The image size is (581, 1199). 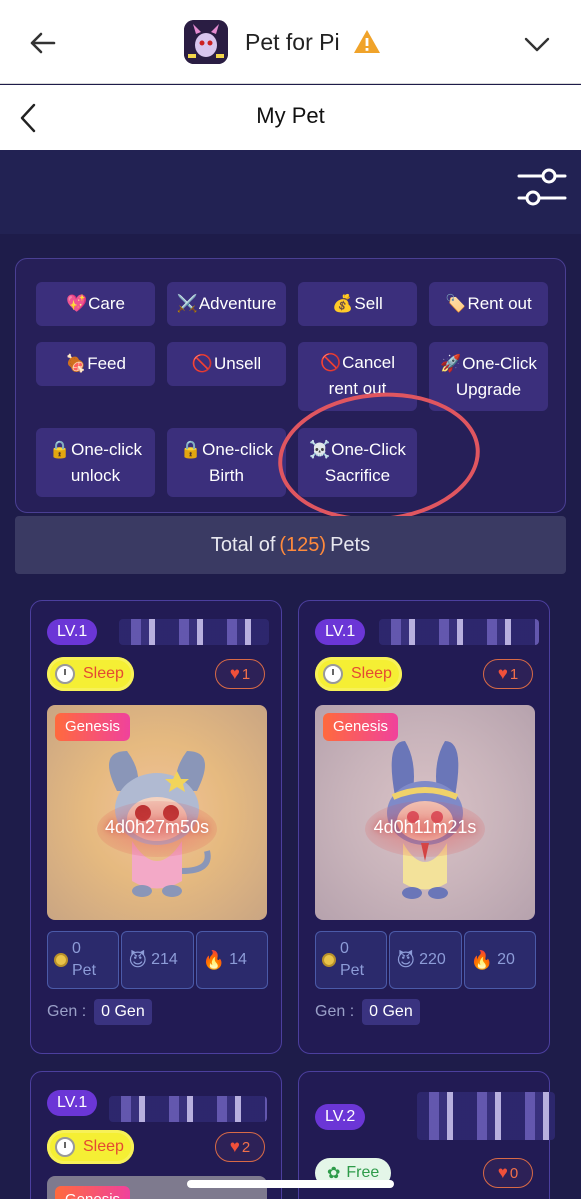 I want to click on total-pets-bar: Total of (125) Pets, so click(x=290, y=545).